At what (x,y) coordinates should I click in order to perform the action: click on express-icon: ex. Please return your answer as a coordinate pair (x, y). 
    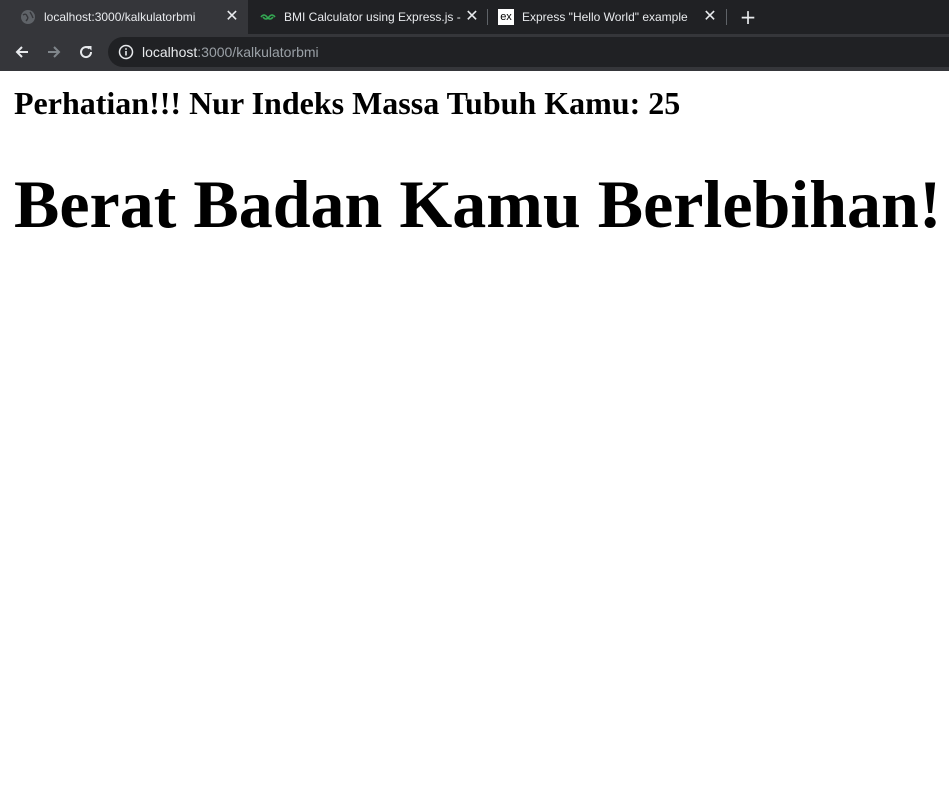
    Looking at the image, I should click on (506, 17).